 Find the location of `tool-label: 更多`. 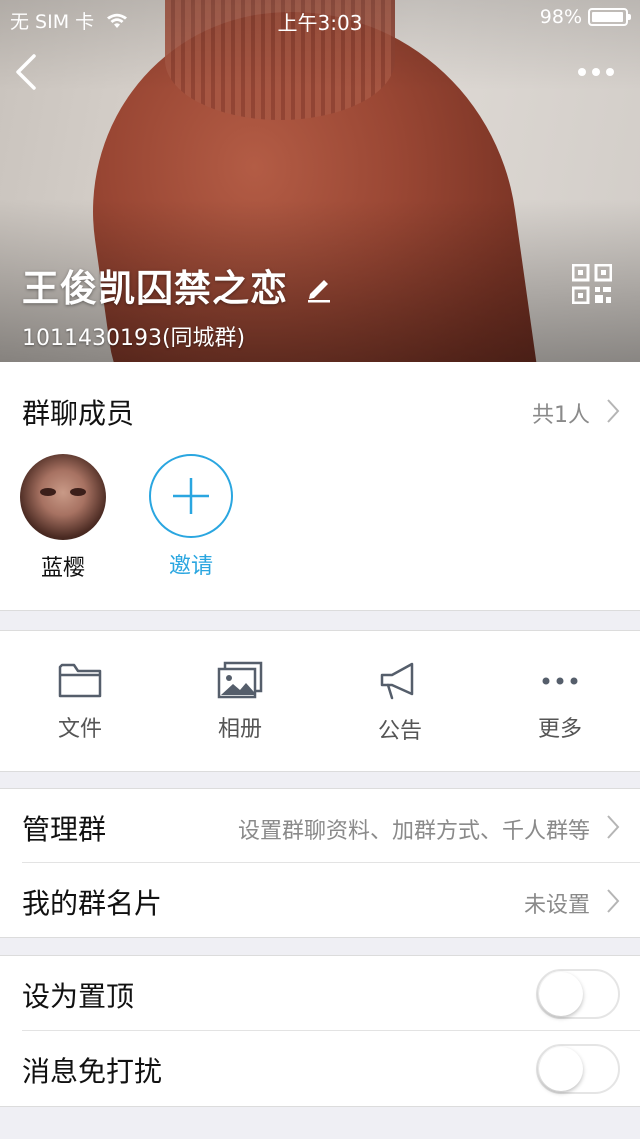

tool-label: 更多 is located at coordinates (559, 729).